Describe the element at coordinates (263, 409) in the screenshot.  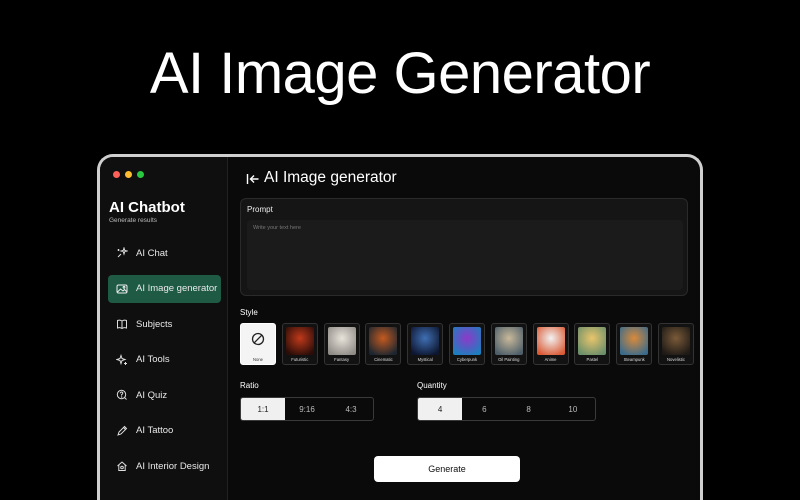
I see `ratio-option-1x1: 1:1` at that location.